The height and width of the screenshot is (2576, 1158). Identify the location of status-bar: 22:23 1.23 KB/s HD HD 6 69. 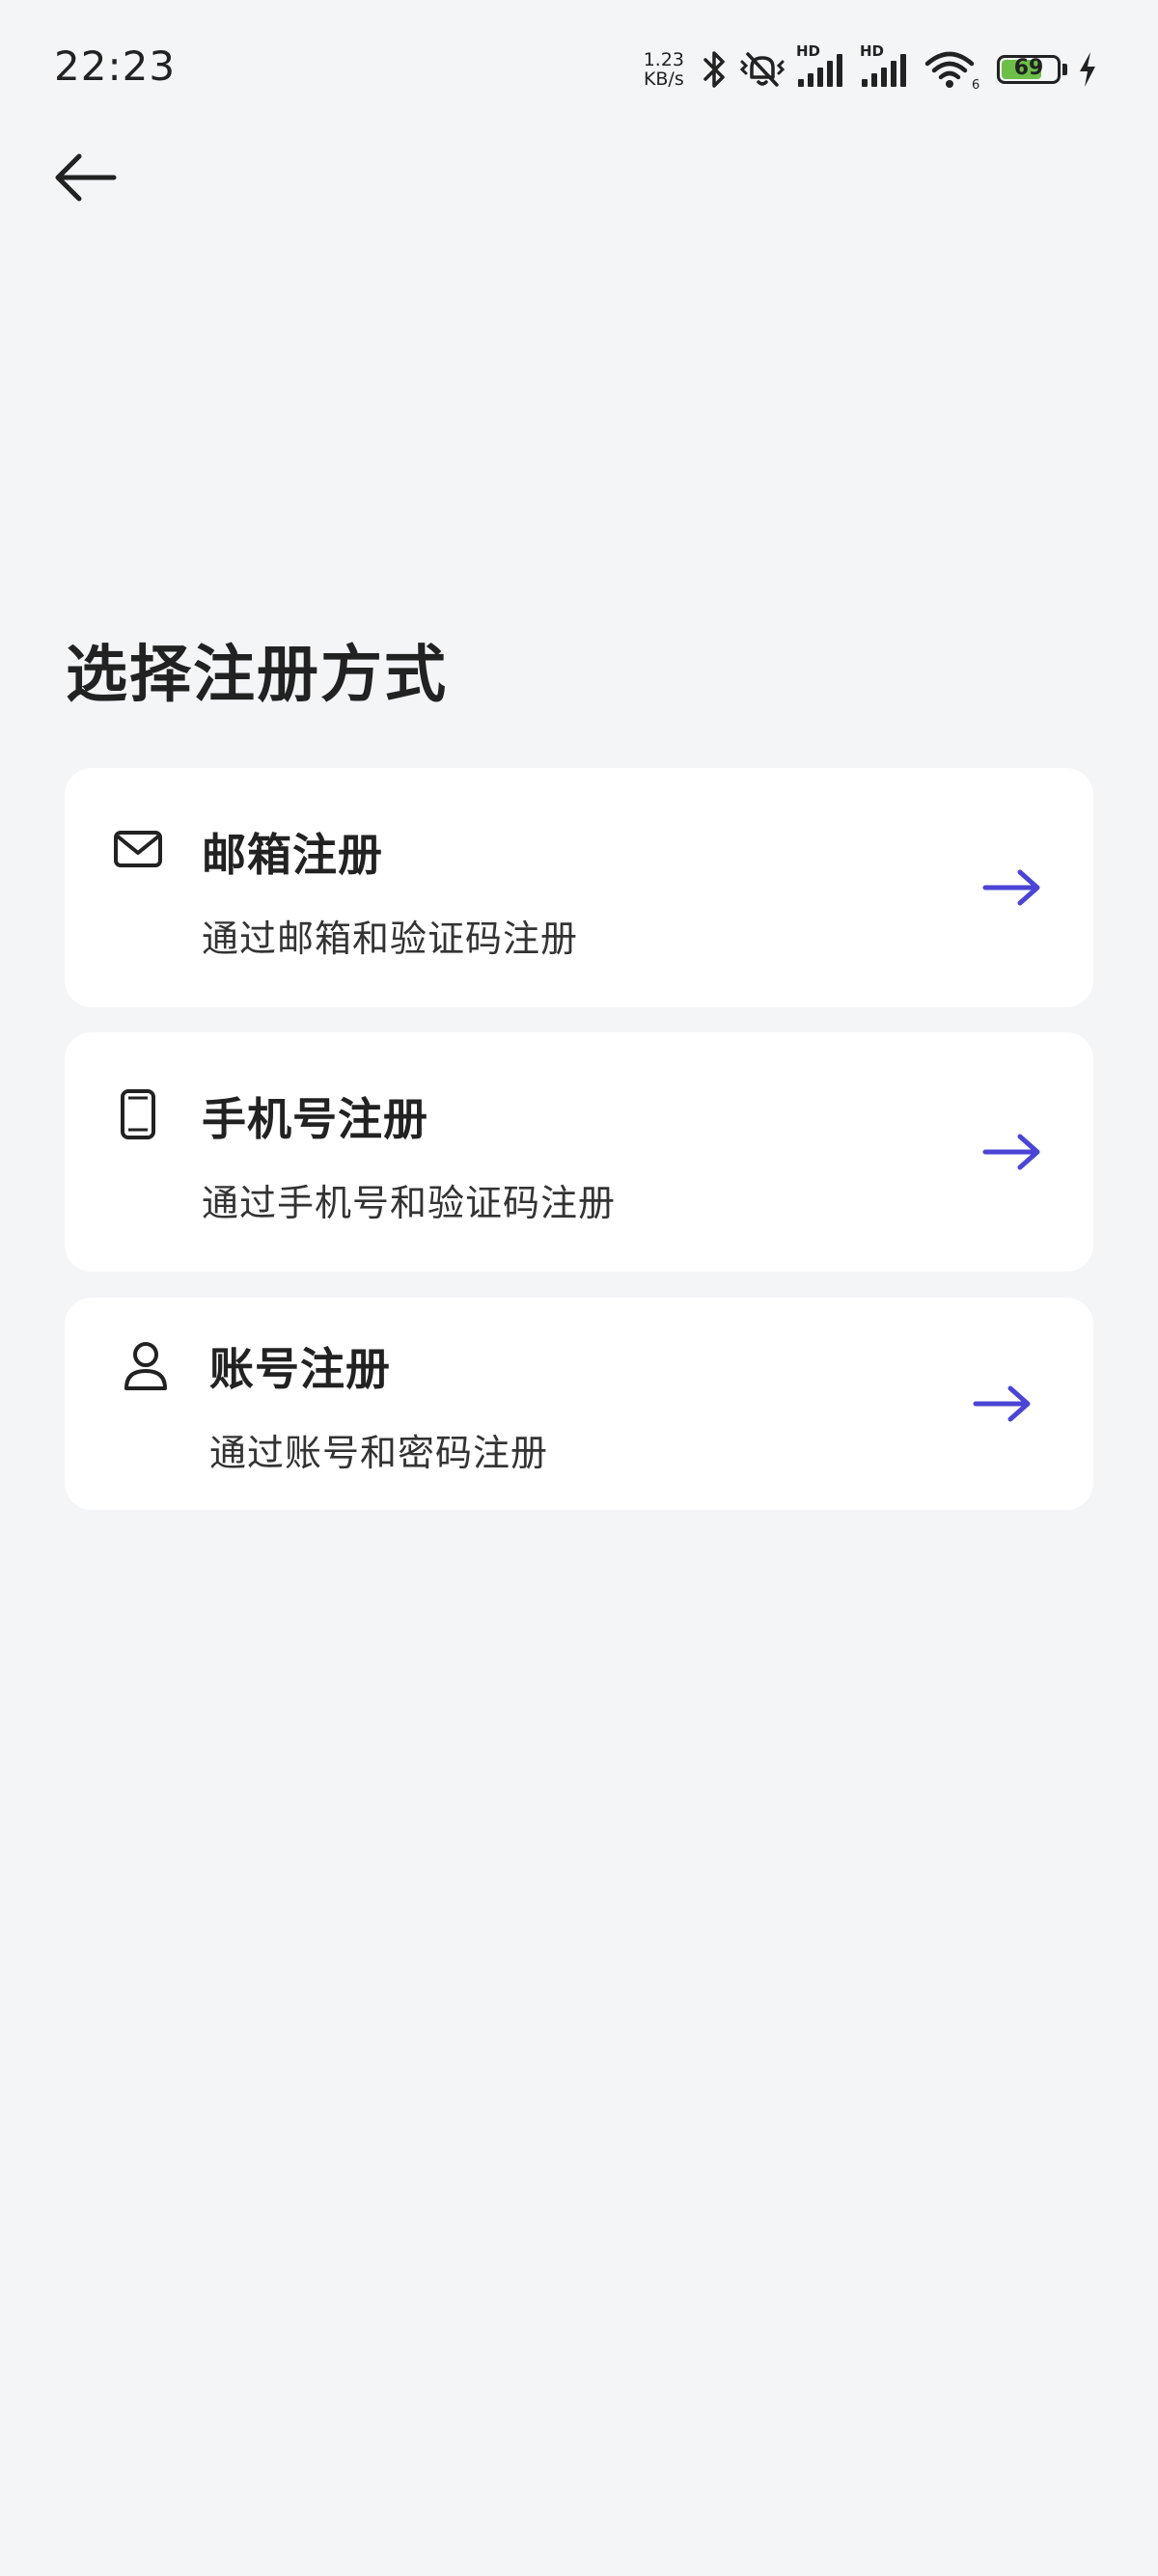
(579, 67).